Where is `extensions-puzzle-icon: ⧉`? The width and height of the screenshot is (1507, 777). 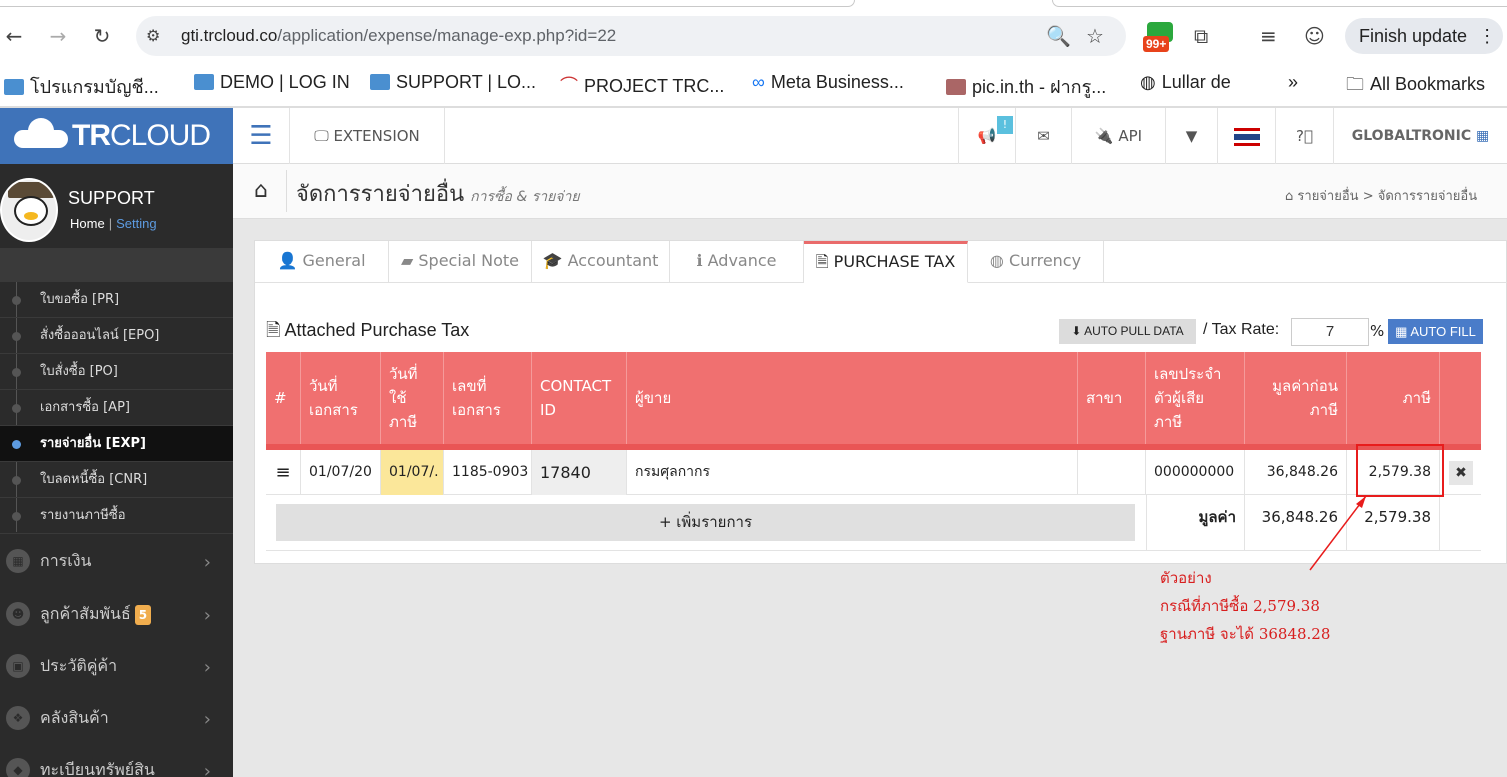 extensions-puzzle-icon: ⧉ is located at coordinates (1201, 36).